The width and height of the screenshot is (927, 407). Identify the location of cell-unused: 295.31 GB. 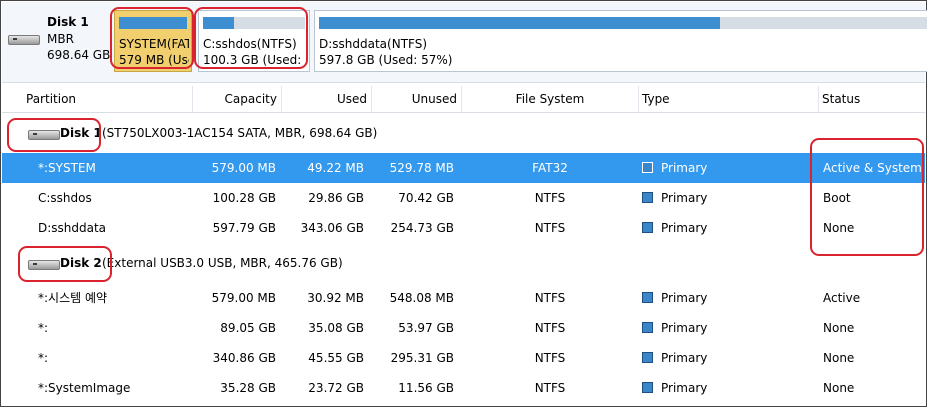
(422, 358).